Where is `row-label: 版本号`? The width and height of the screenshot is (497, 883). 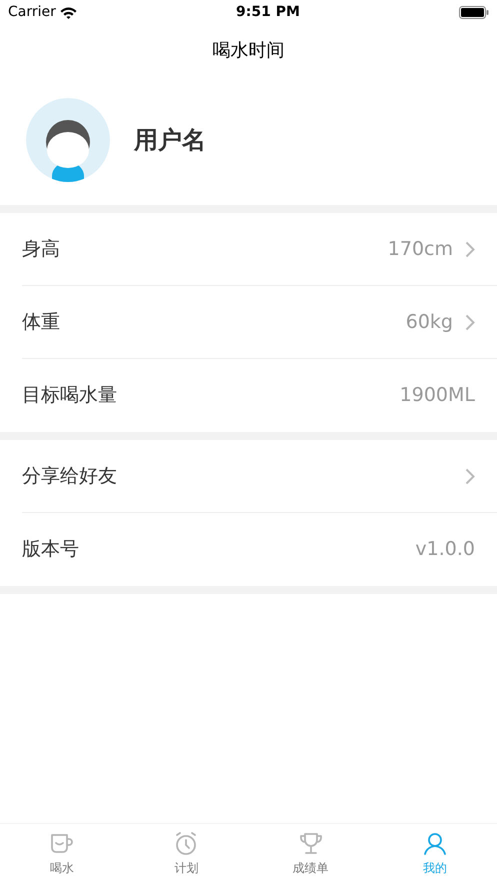 row-label: 版本号 is located at coordinates (50, 549).